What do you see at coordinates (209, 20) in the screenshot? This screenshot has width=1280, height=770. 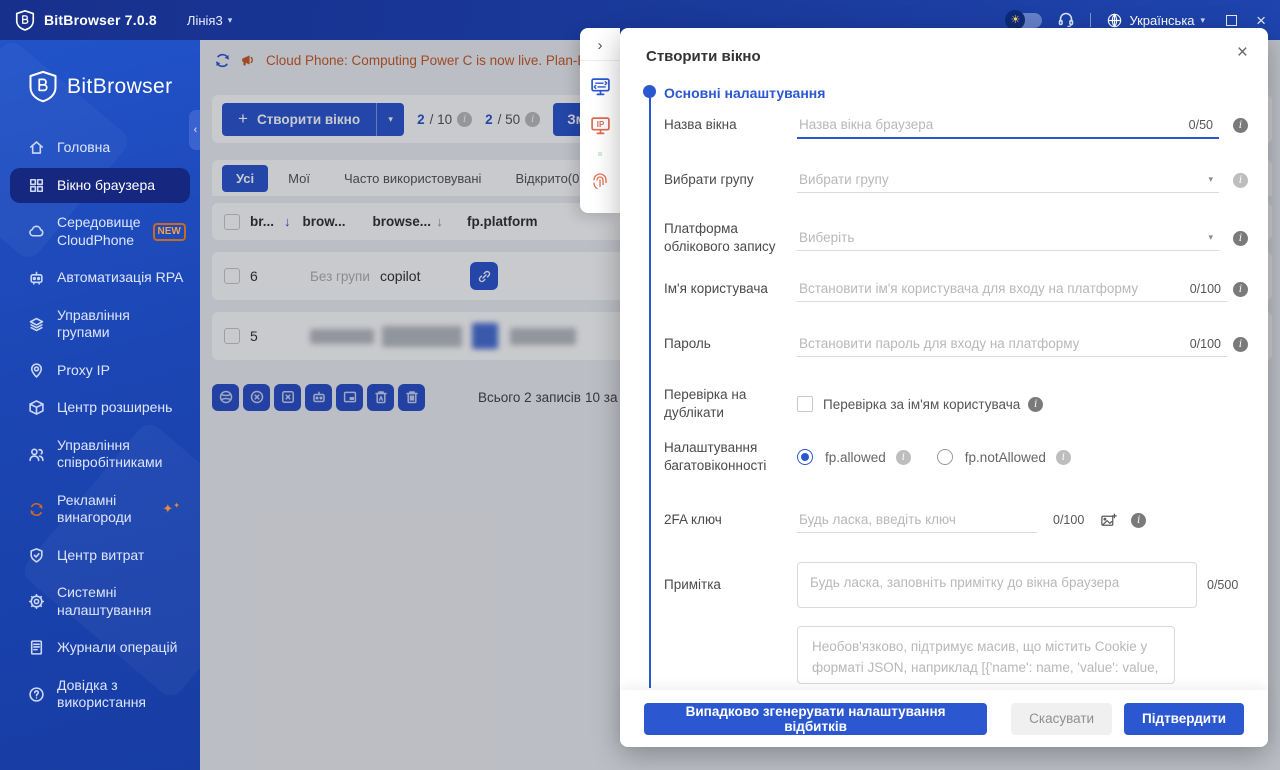 I see `line-selector: Лінія3 ▾` at bounding box center [209, 20].